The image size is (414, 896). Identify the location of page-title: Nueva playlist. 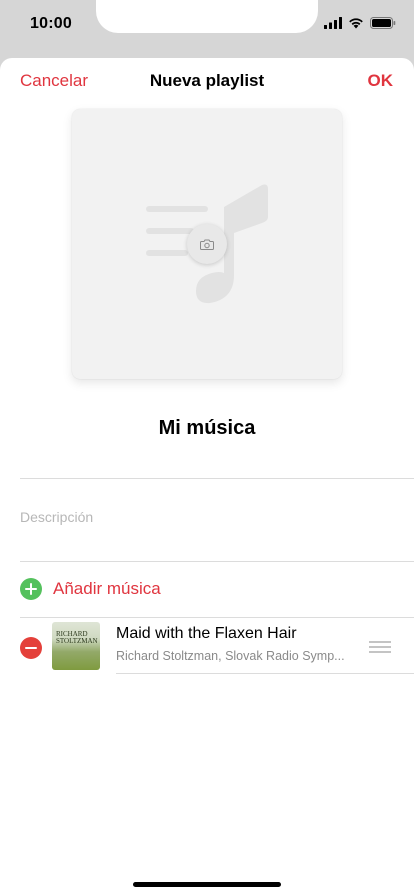
(207, 80).